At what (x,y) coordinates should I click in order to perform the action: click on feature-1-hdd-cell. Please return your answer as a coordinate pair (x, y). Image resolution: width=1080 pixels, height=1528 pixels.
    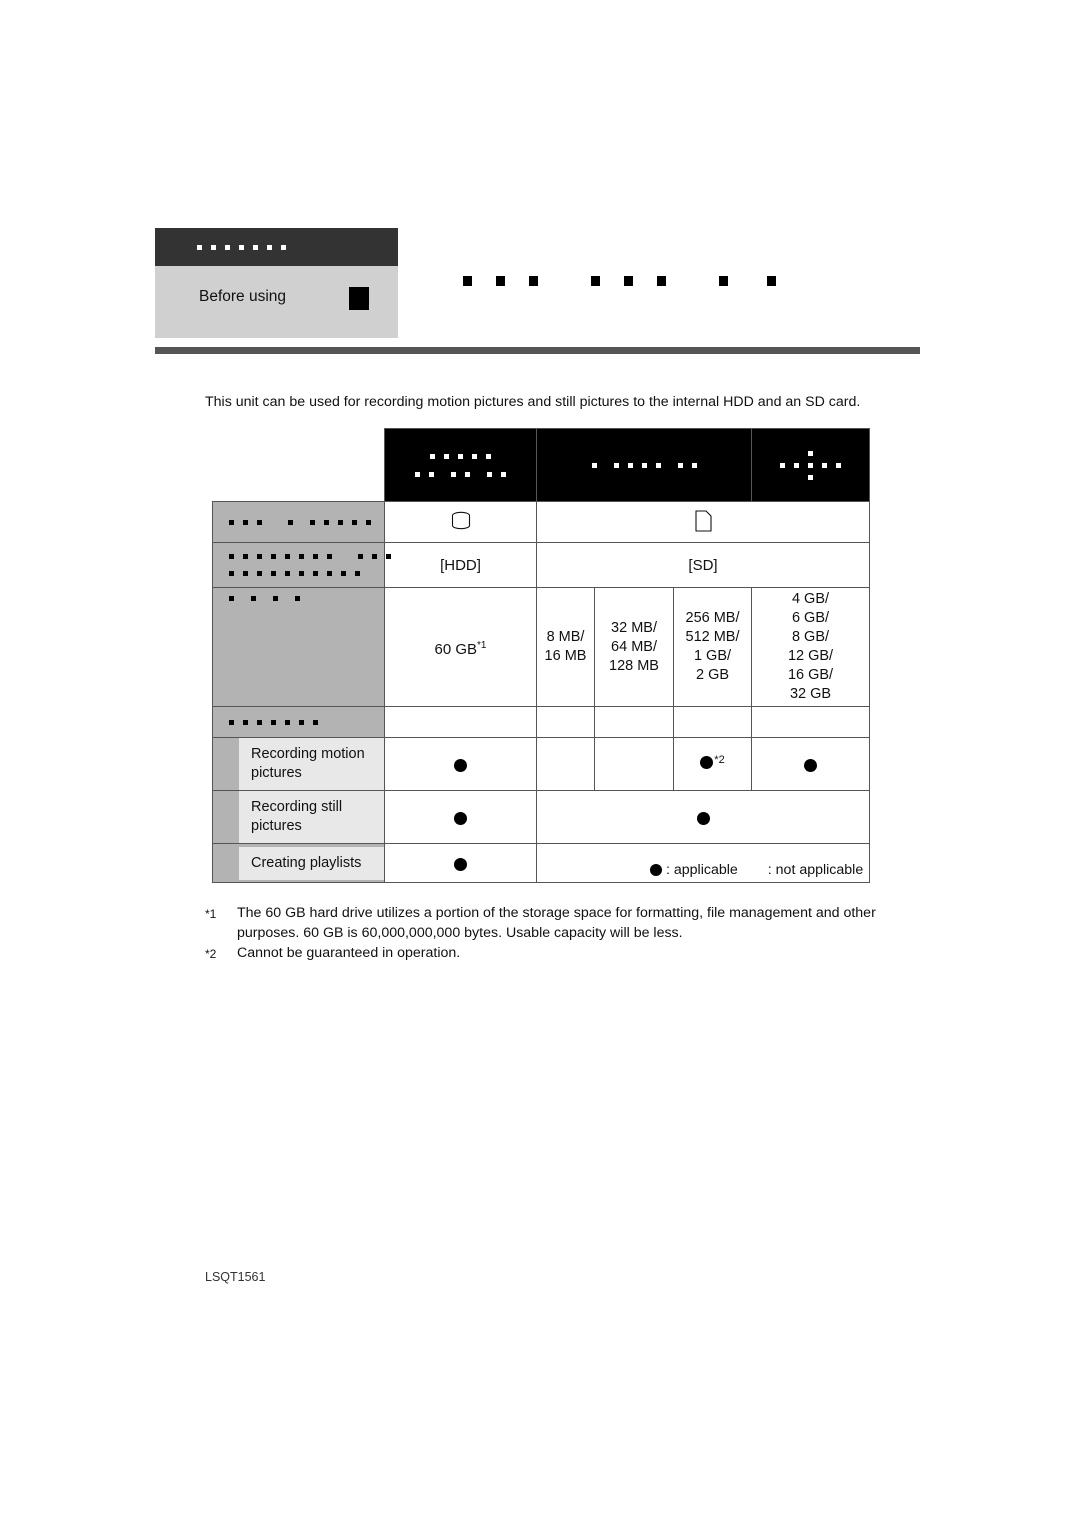
    Looking at the image, I should click on (460, 817).